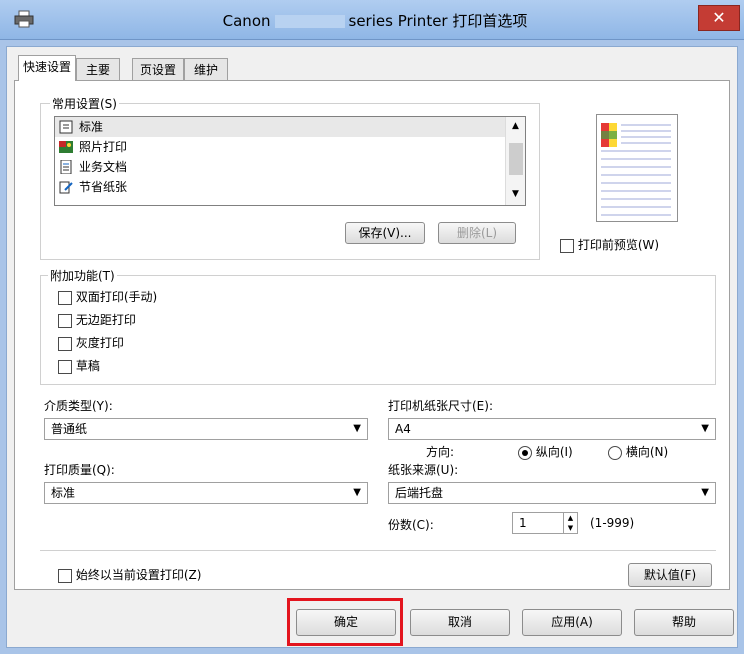 The image size is (744, 654). What do you see at coordinates (87, 366) in the screenshot?
I see `draft-label: 草稿` at bounding box center [87, 366].